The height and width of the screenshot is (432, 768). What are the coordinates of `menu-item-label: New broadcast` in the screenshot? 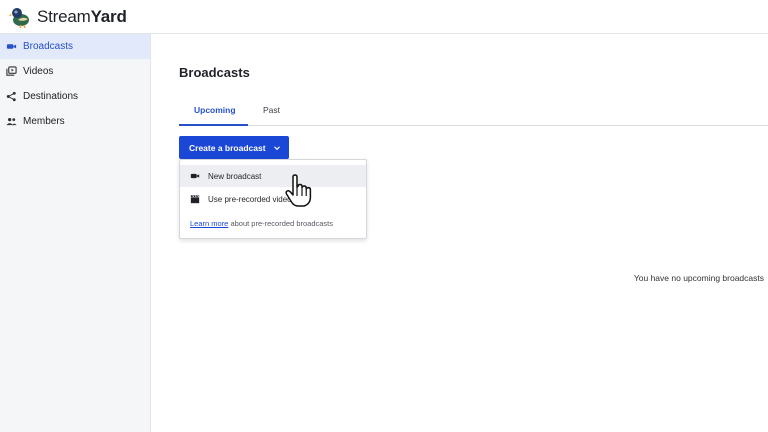 It's located at (235, 176).